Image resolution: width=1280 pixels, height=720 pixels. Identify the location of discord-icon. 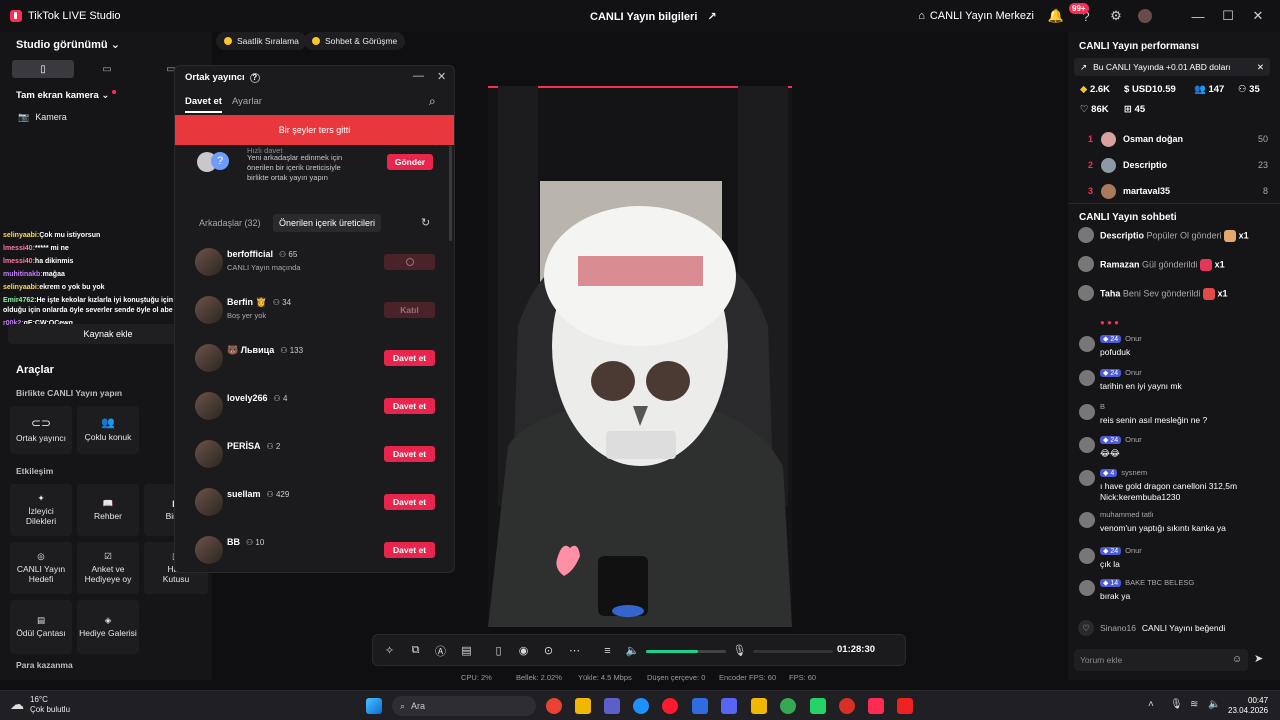
(729, 706).